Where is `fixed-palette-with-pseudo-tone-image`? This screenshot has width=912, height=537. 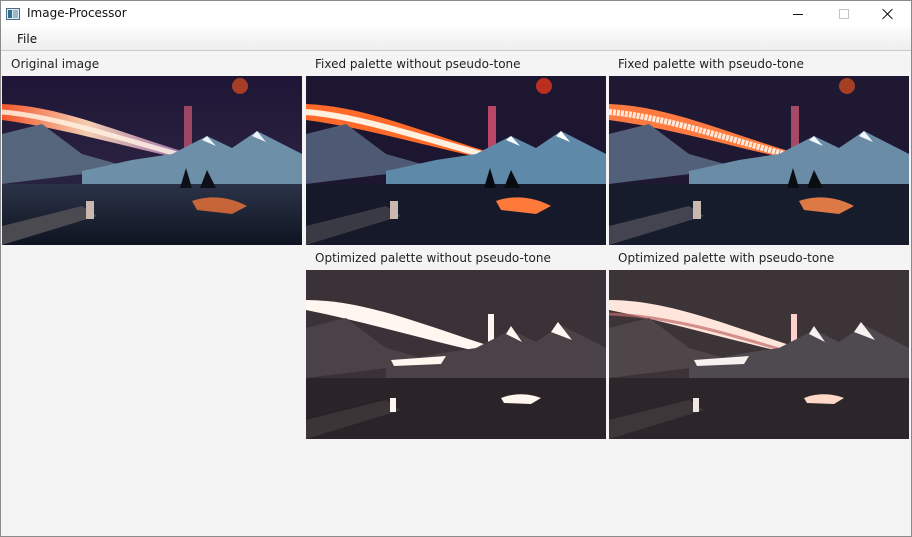 fixed-palette-with-pseudo-tone-image is located at coordinates (759, 160).